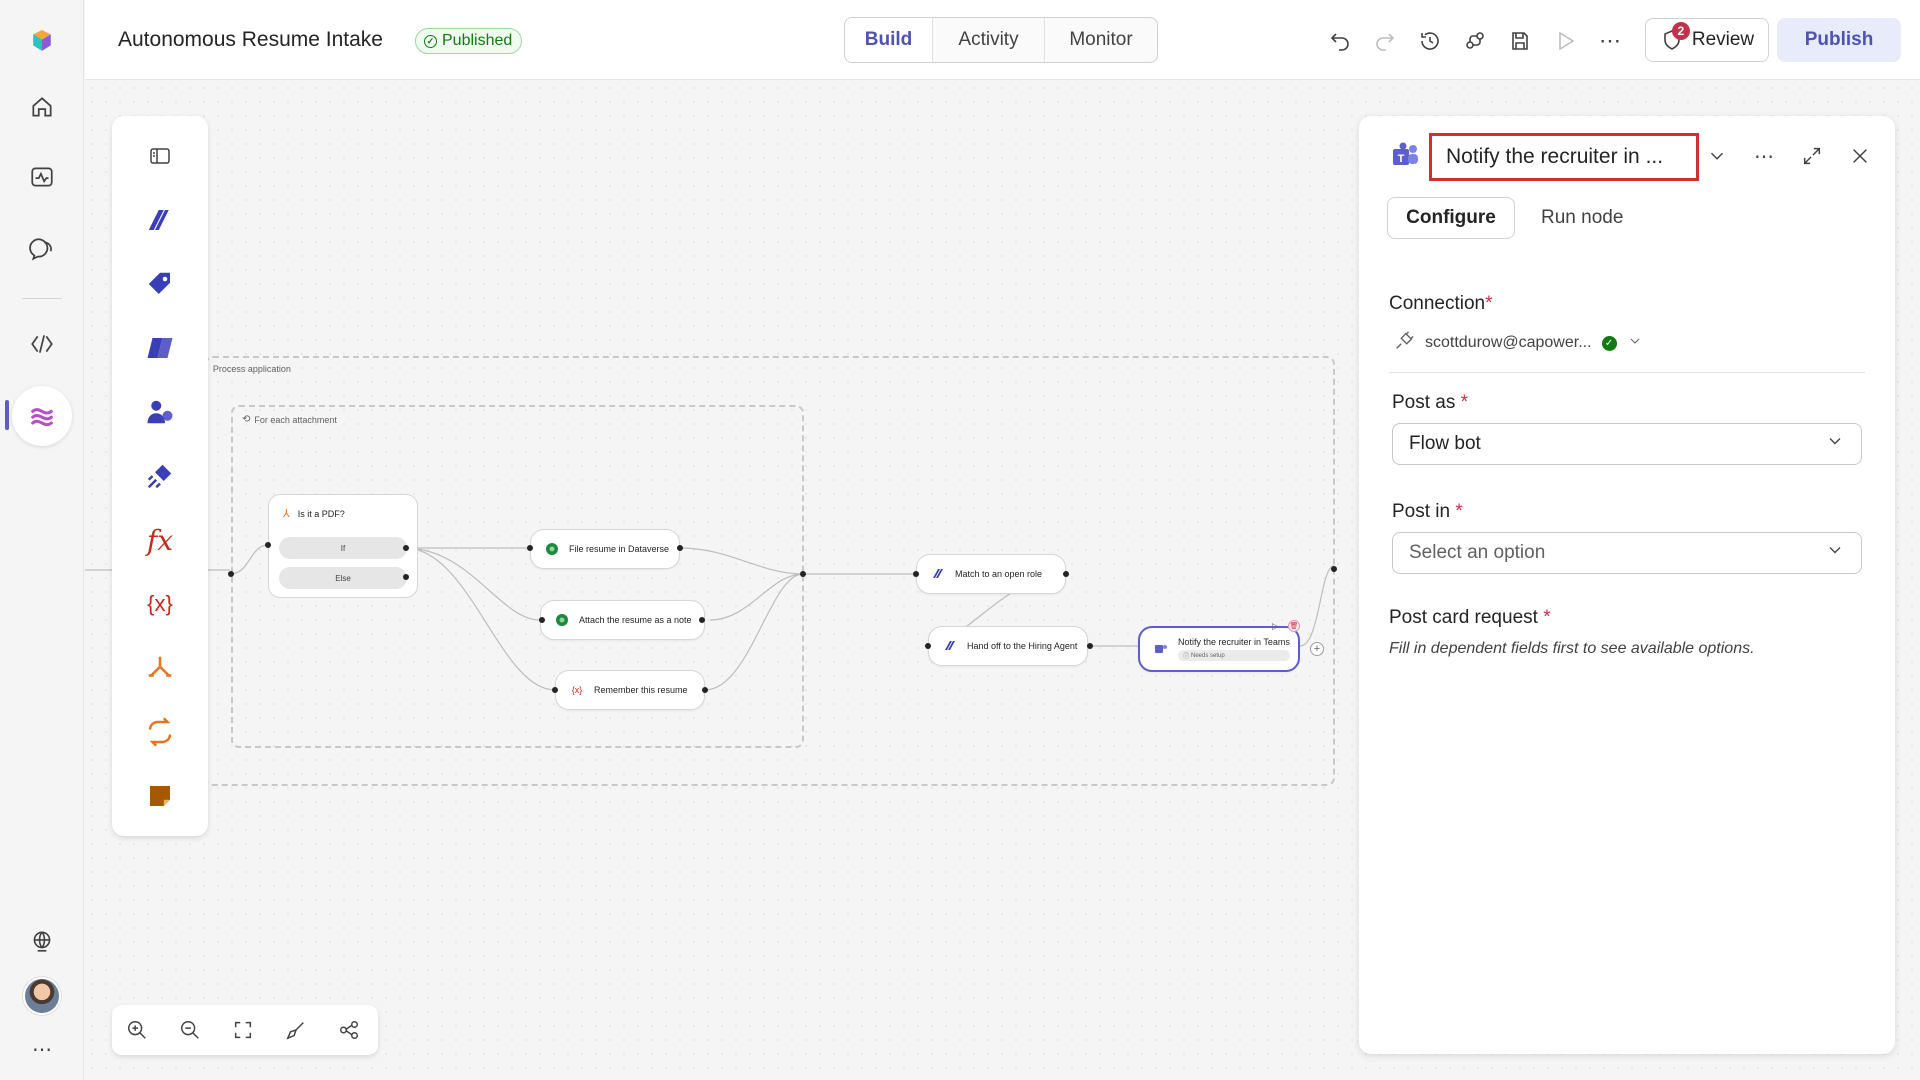 This screenshot has height=1080, width=1920. Describe the element at coordinates (1463, 617) in the screenshot. I see `post-card-label-text: Post card request` at that location.